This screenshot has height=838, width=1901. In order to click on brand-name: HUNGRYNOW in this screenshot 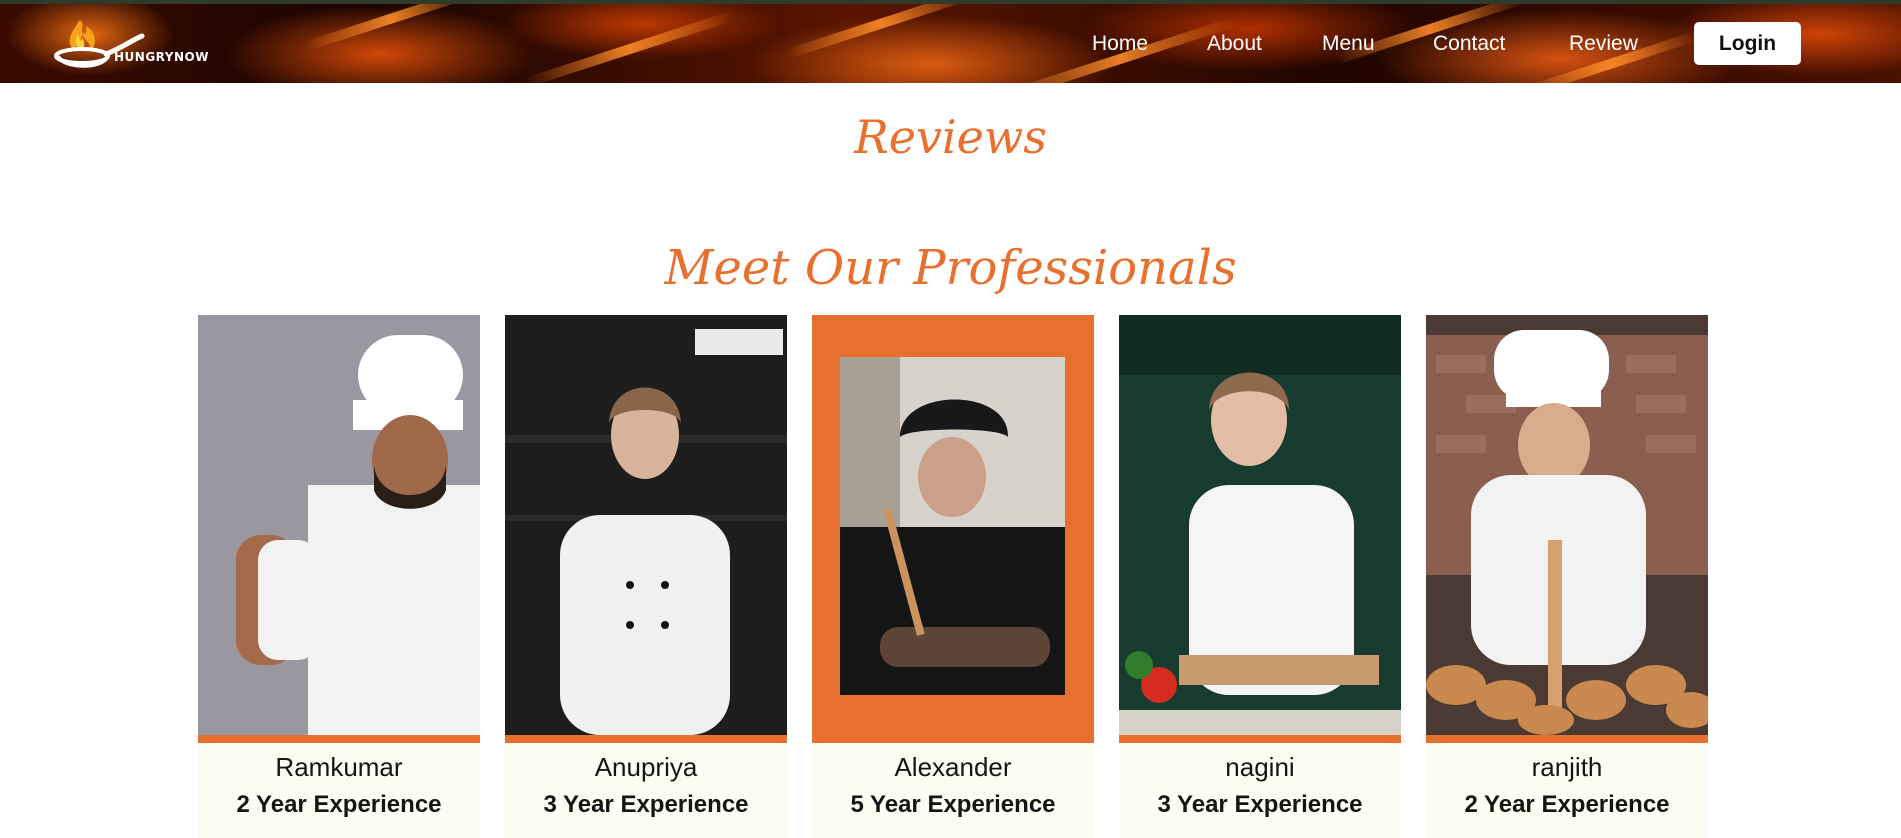, I will do `click(161, 57)`.